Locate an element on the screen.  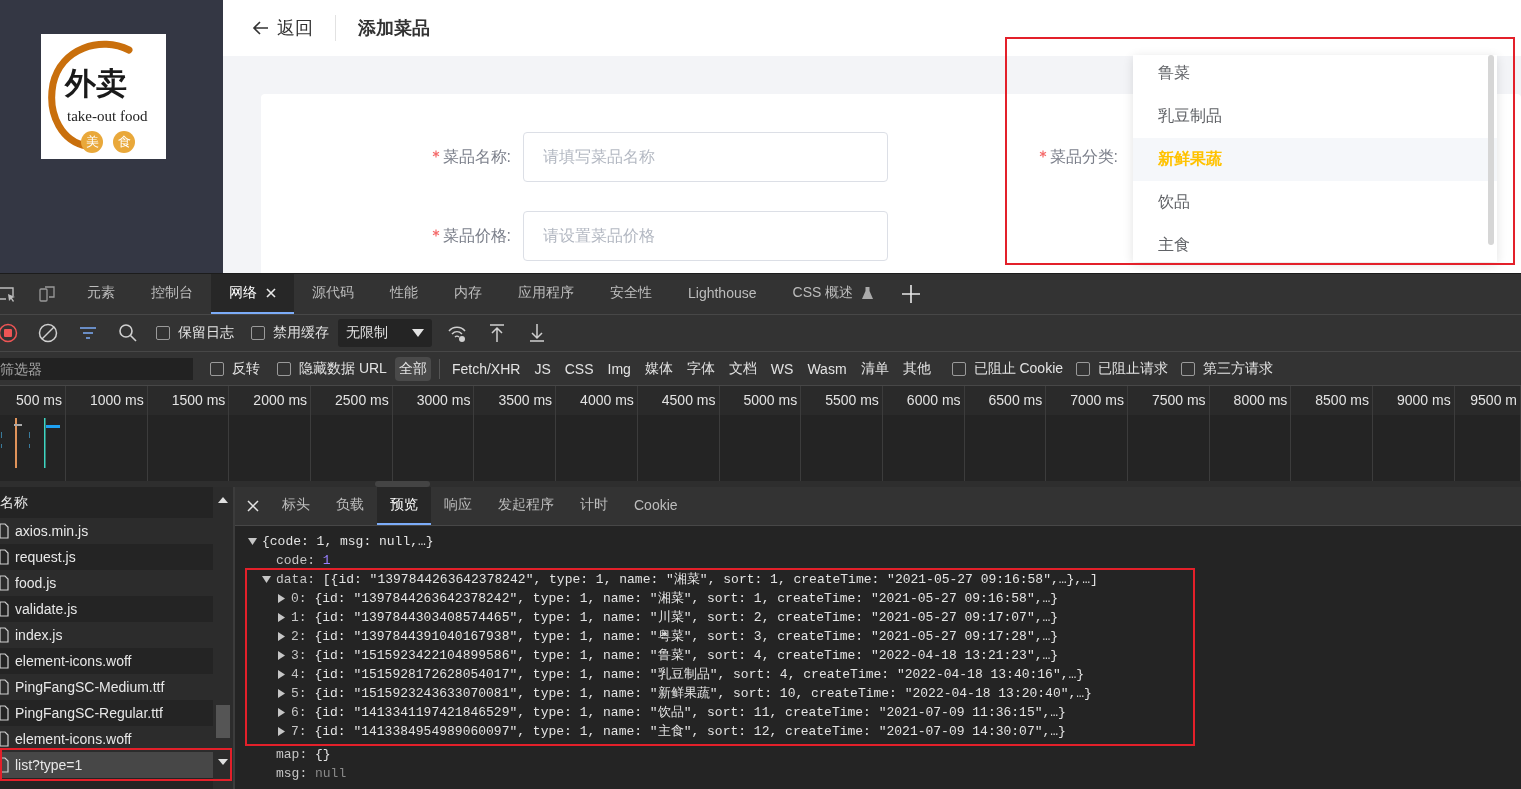
request-row: food.js is located at coordinates (106, 583).